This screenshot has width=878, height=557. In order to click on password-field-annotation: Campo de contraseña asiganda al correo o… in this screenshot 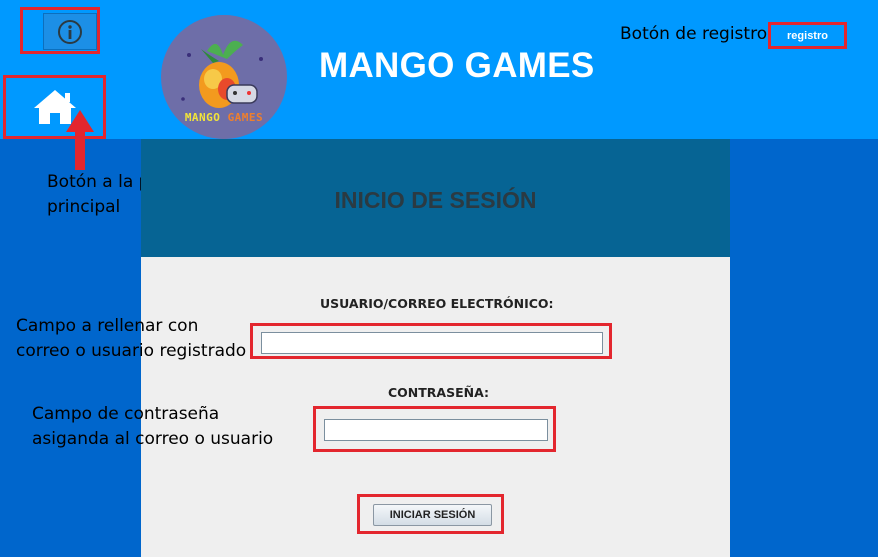, I will do `click(152, 427)`.